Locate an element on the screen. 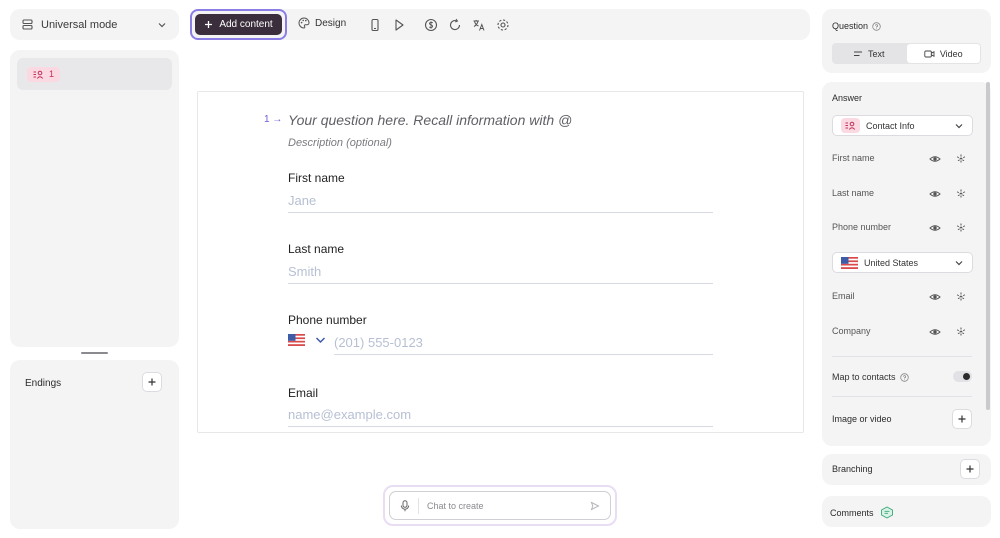 Image resolution: width=1000 pixels, height=538 pixels. chat-input: Chat to create is located at coordinates (500, 505).